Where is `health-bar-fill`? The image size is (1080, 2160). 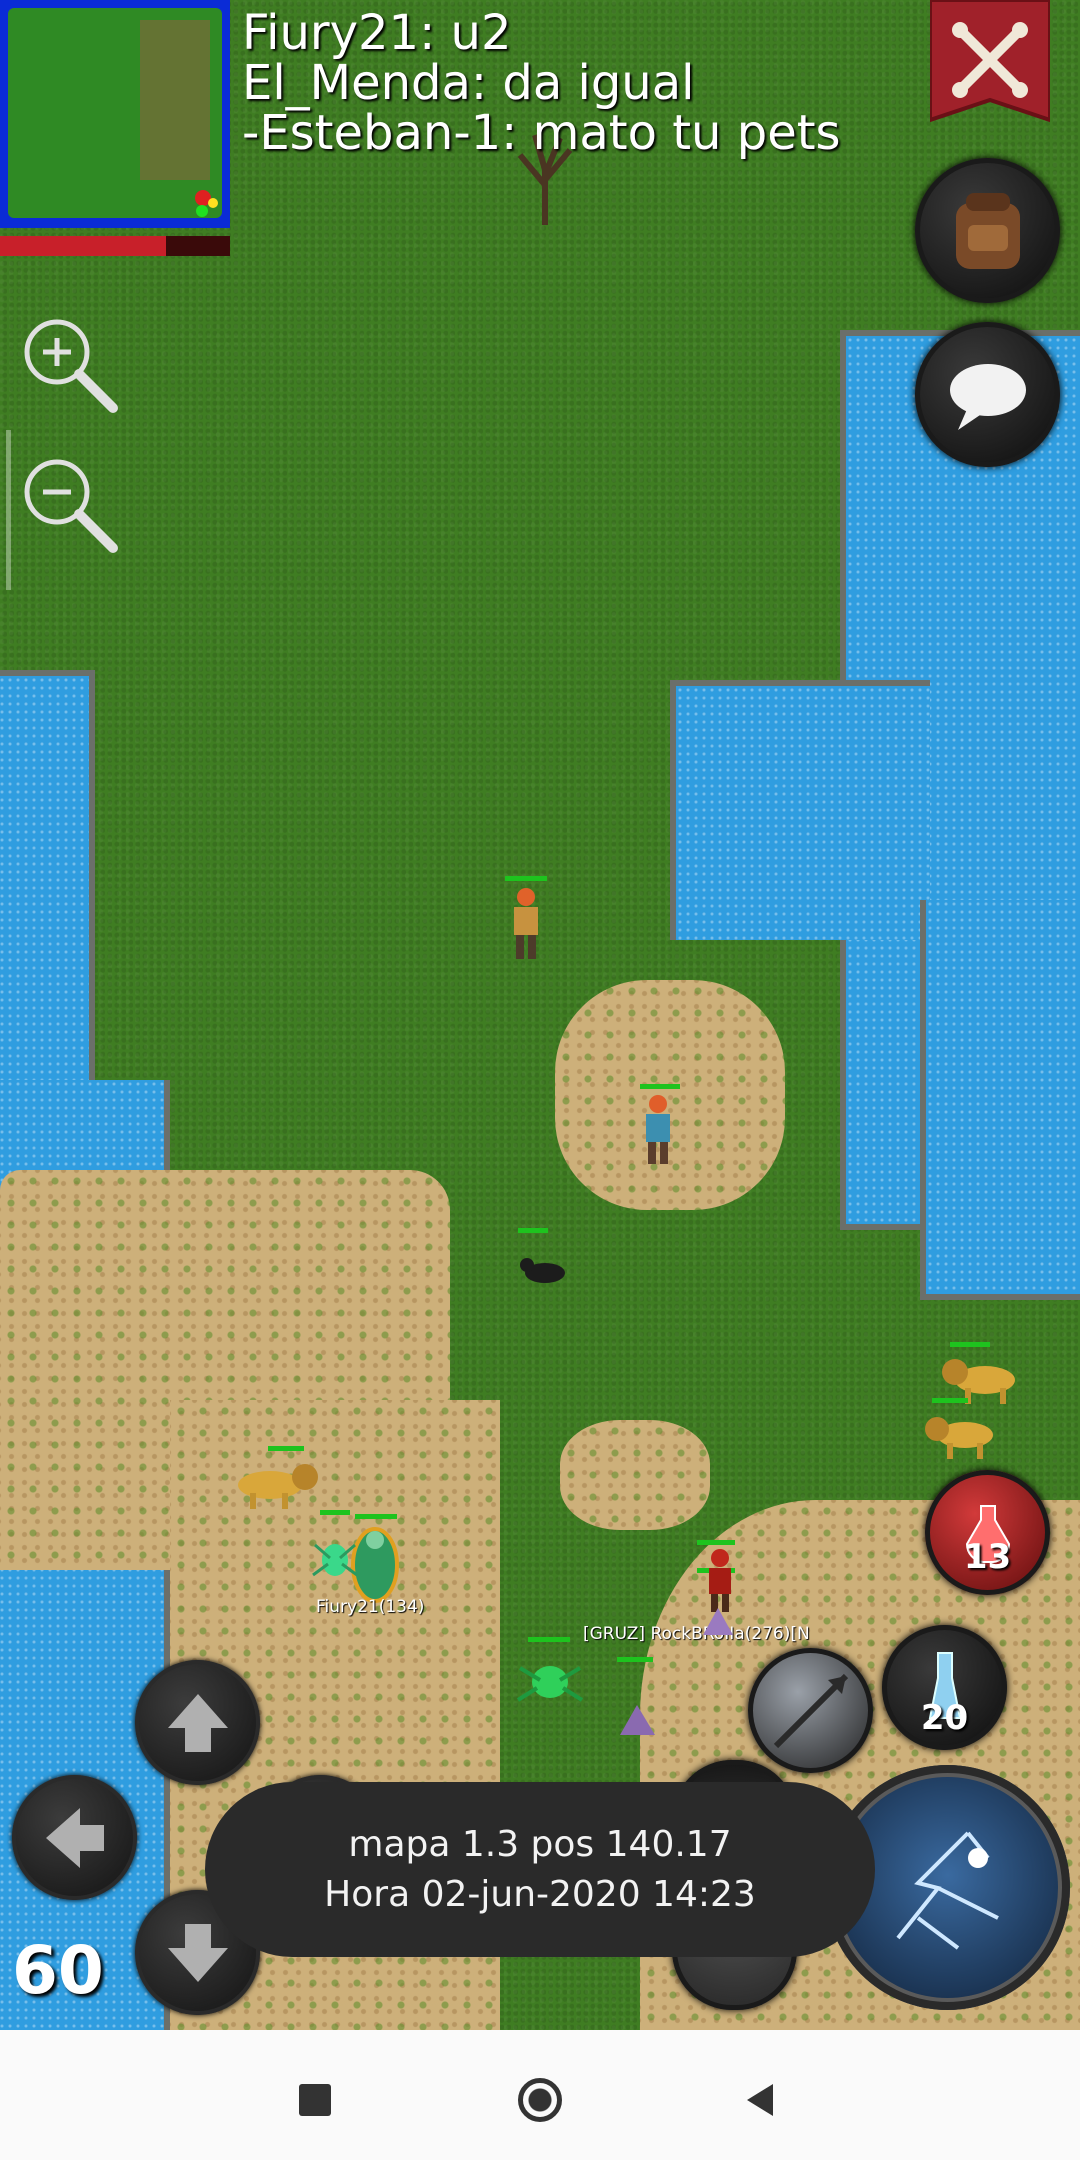
health-bar-fill is located at coordinates (83, 246).